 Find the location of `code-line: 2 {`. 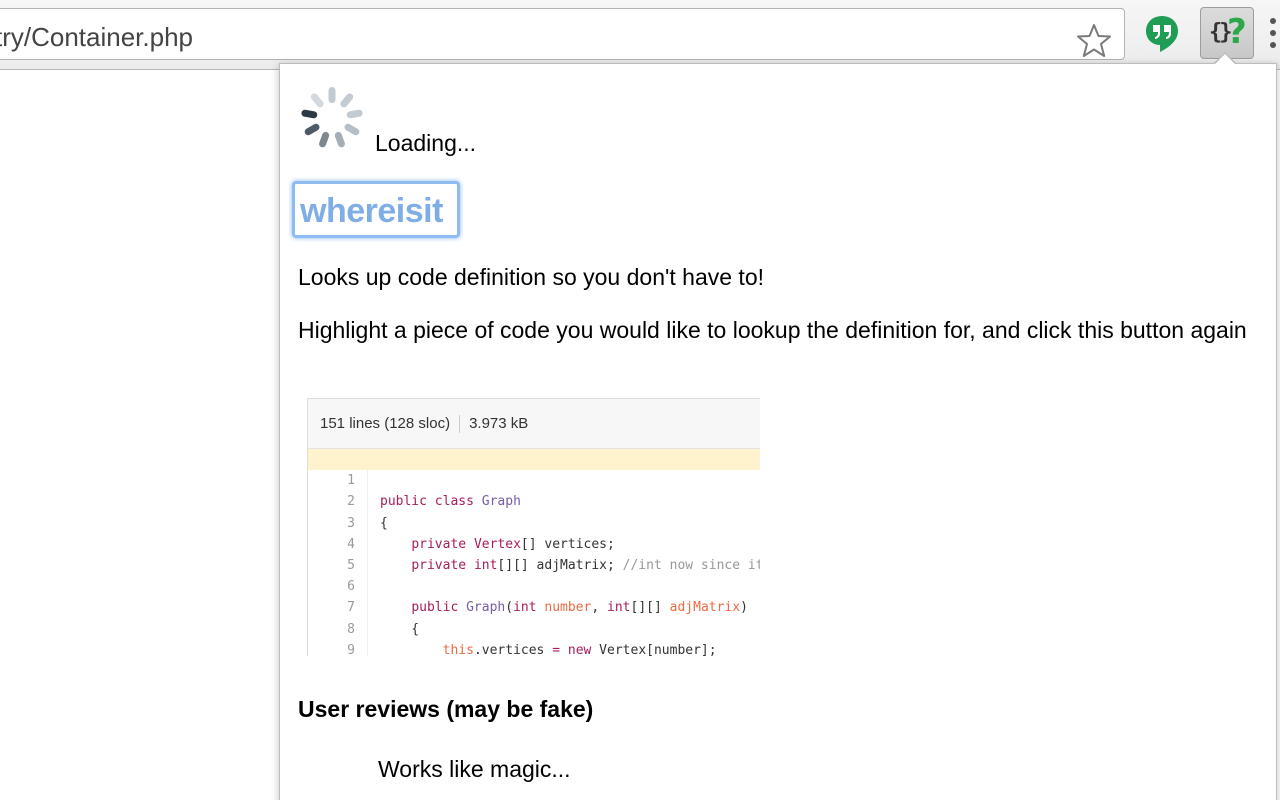

code-line: 2 { is located at coordinates (534, 500).